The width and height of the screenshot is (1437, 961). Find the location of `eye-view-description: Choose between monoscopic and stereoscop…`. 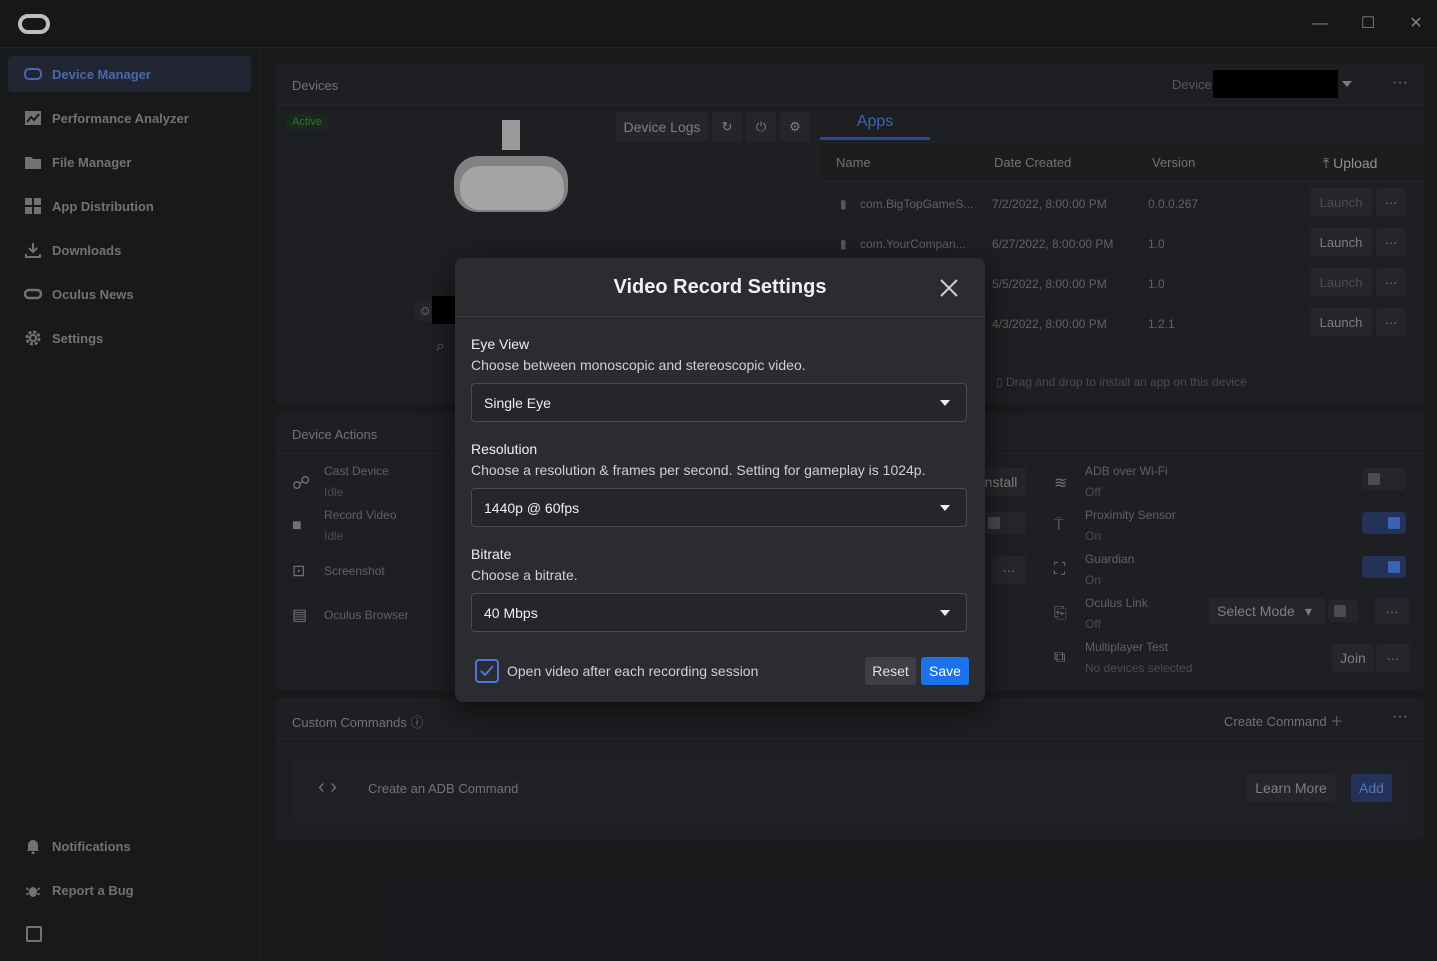

eye-view-description: Choose between monoscopic and stereoscop… is located at coordinates (638, 365).